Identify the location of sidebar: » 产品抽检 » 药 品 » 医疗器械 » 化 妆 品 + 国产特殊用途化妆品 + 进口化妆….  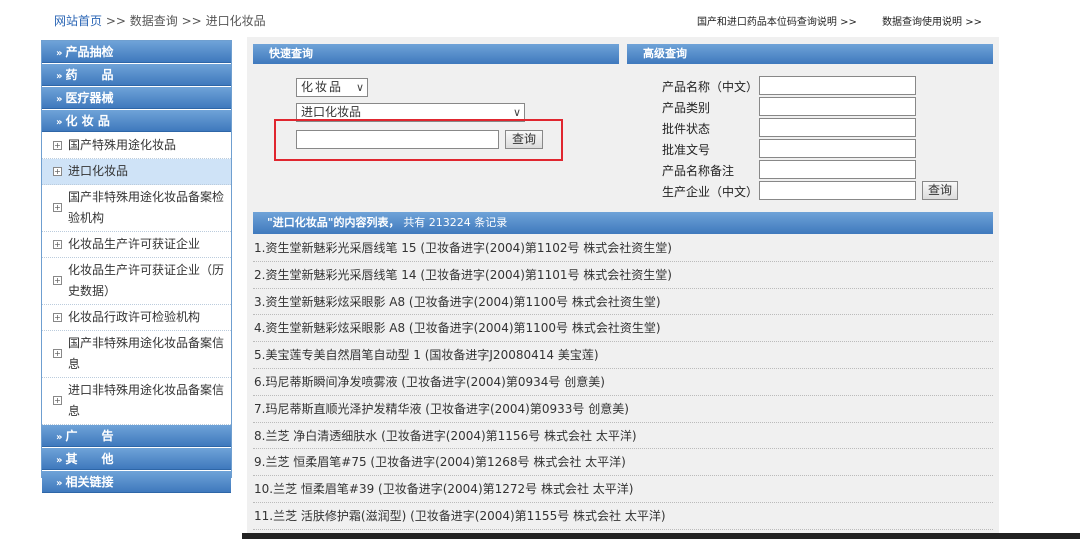
(136, 266).